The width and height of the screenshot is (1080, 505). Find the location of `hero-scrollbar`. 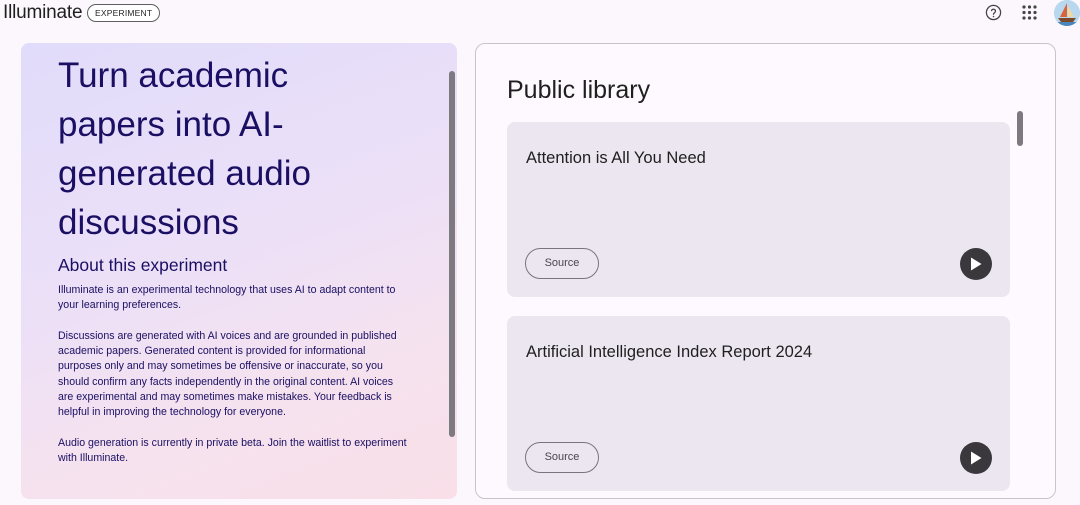

hero-scrollbar is located at coordinates (452, 254).